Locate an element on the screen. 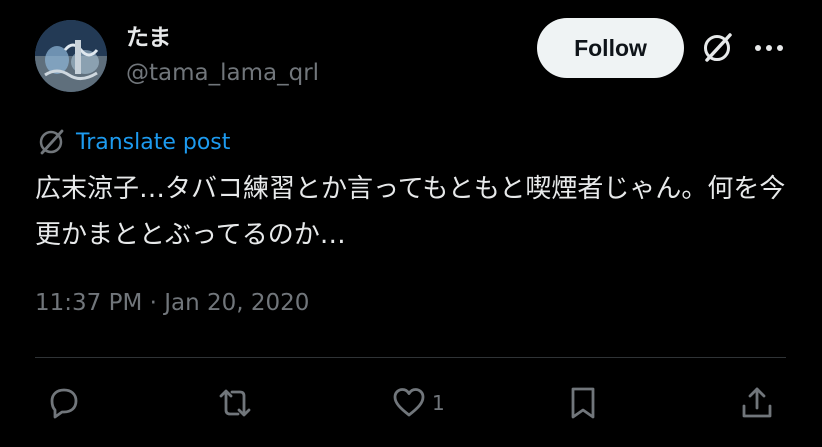 The image size is (822, 447). avatar-image is located at coordinates (71, 56).